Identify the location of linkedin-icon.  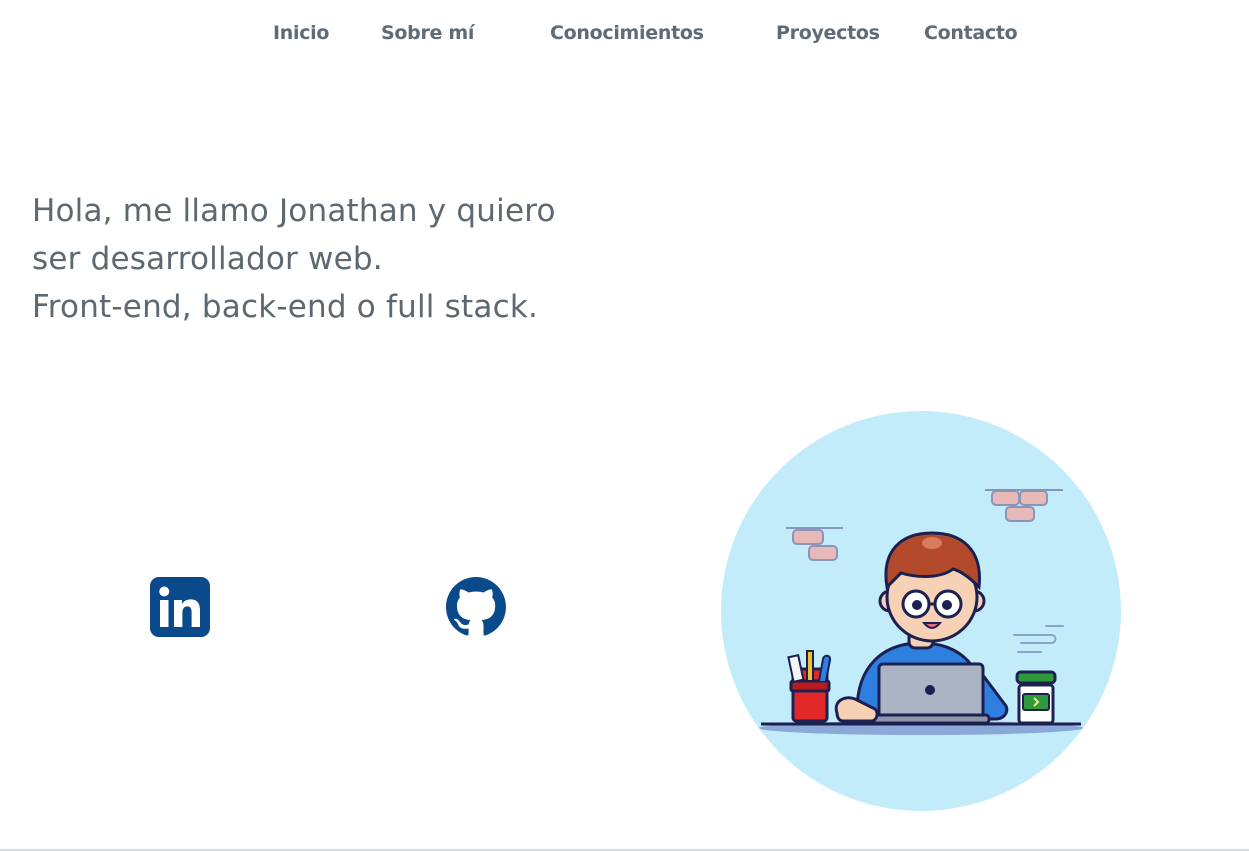
(180, 607).